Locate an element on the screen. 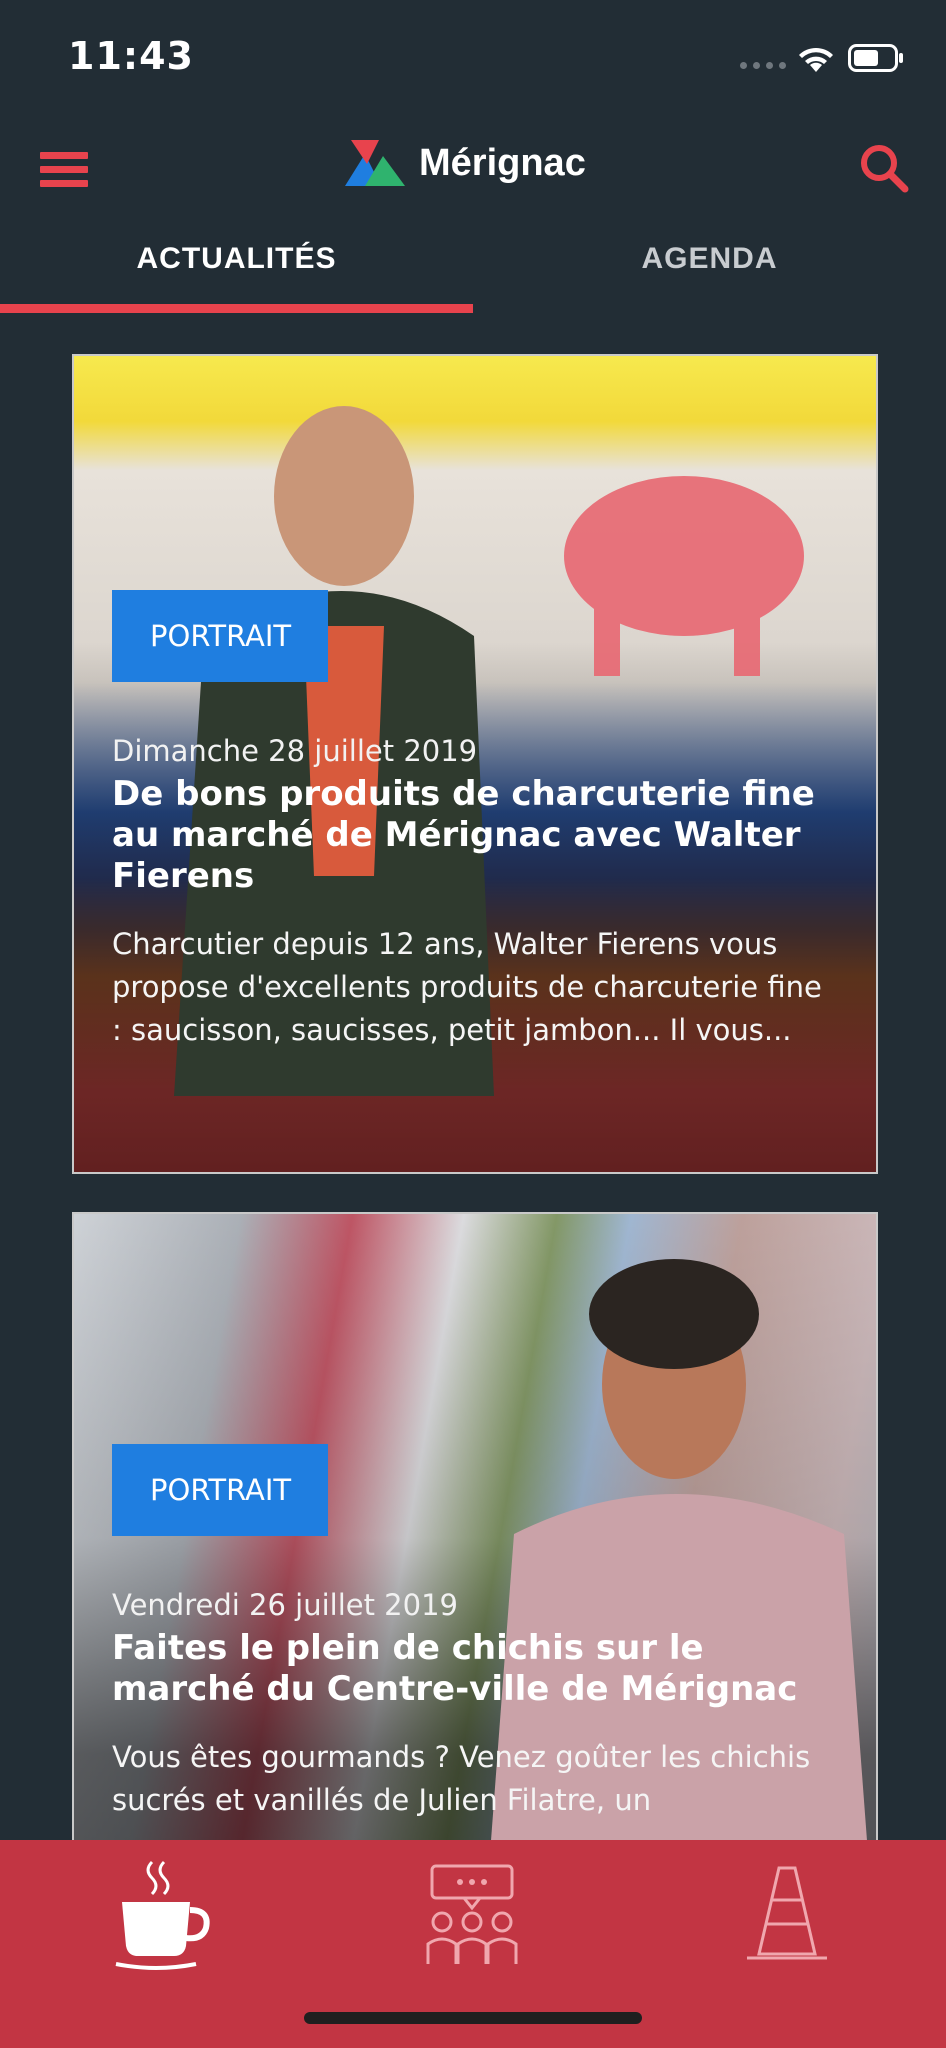 This screenshot has width=946, height=2048. home-indicator is located at coordinates (473, 2018).